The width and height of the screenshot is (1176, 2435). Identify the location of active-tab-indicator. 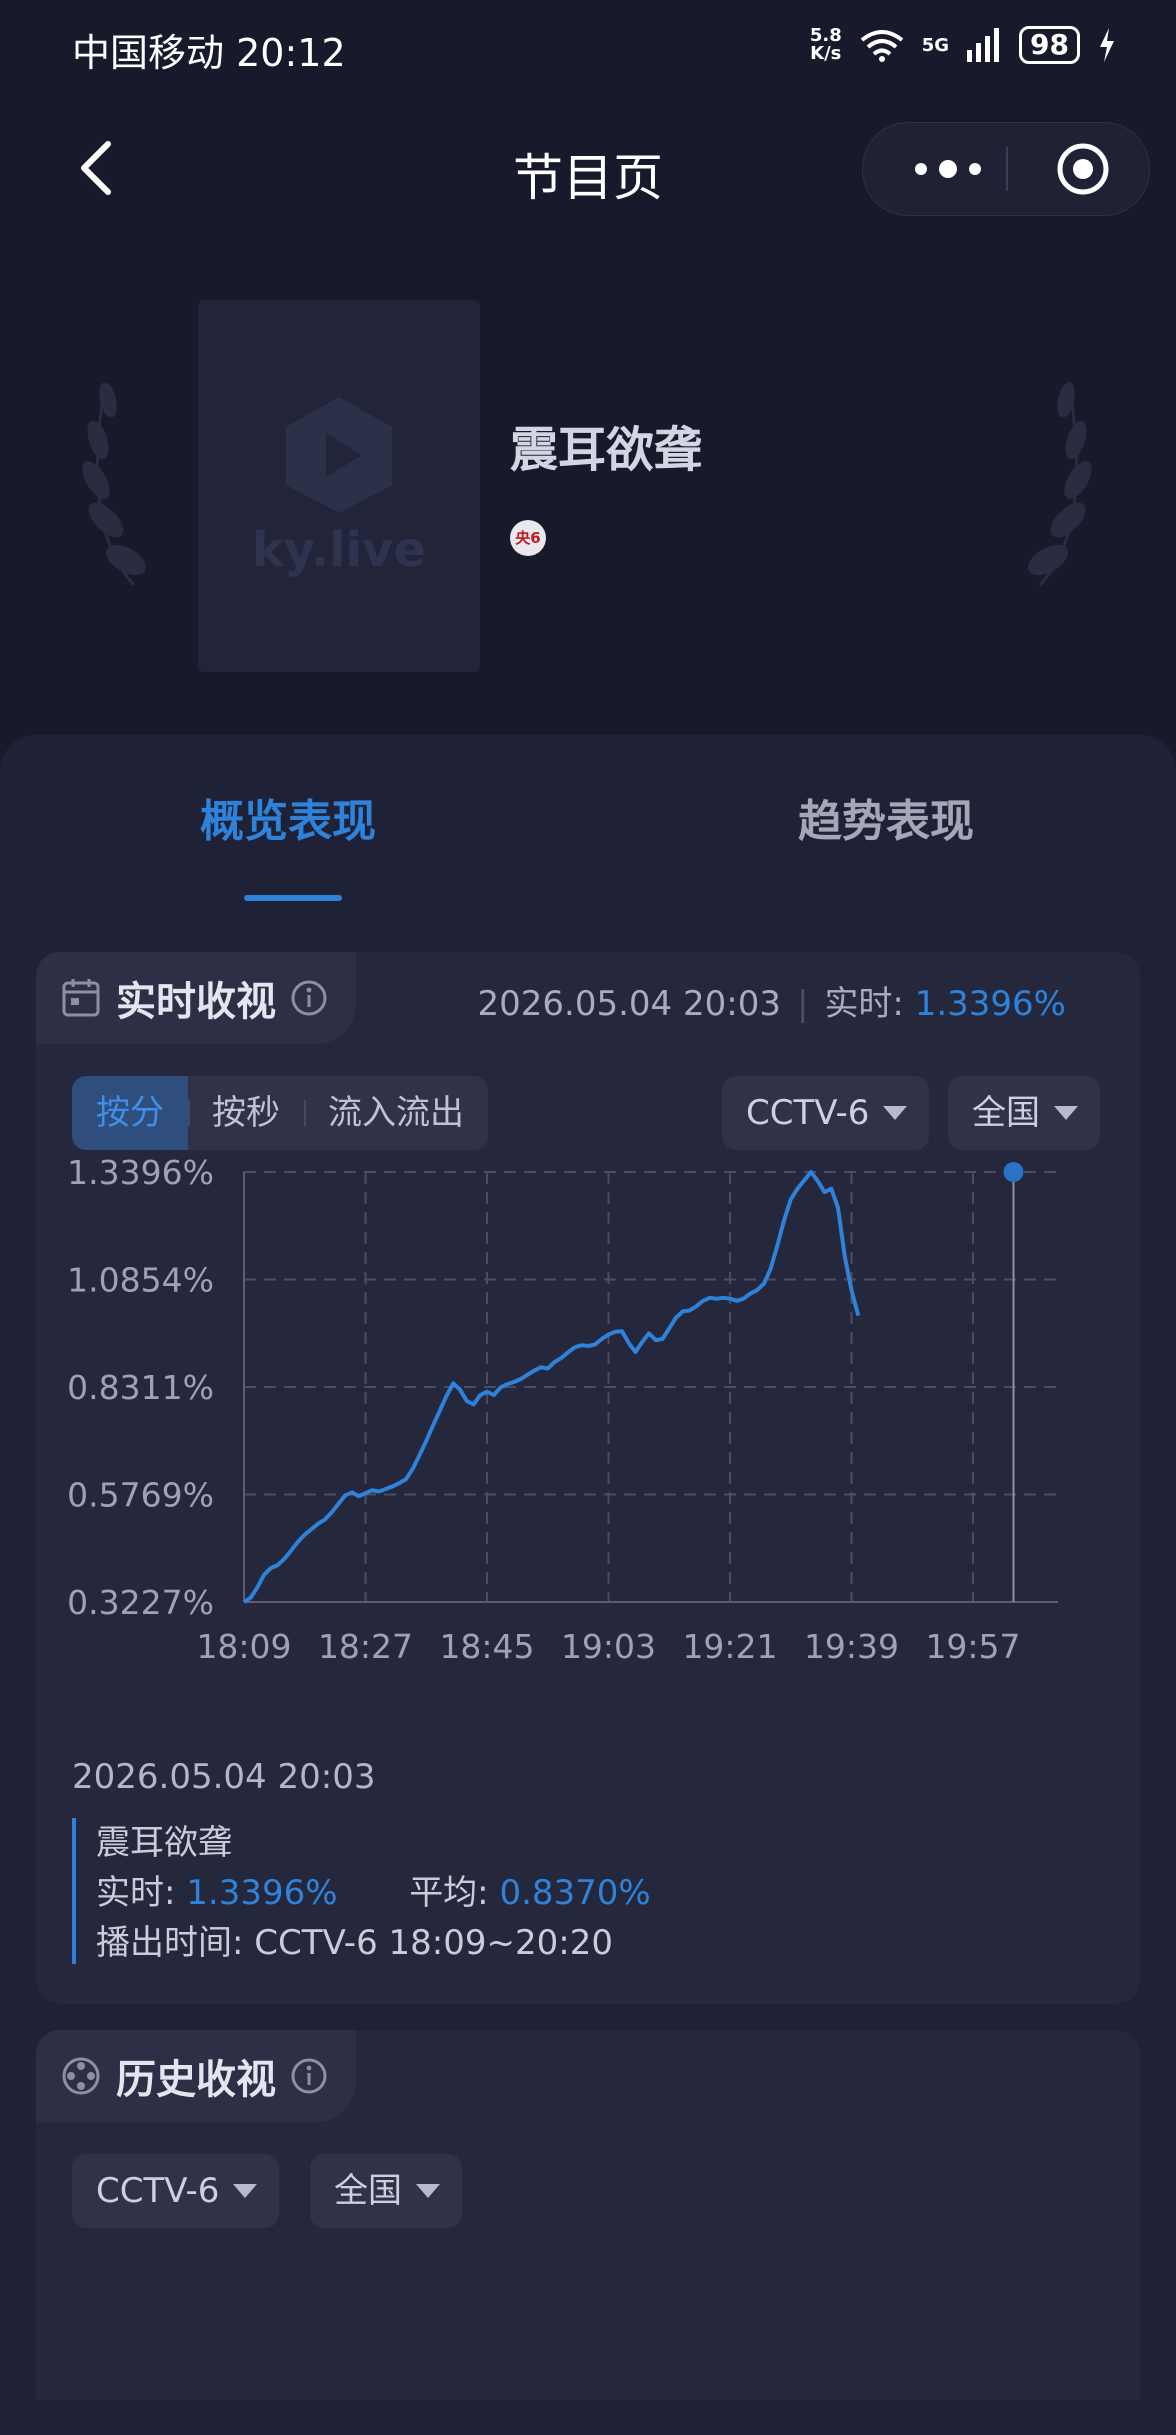
(293, 898).